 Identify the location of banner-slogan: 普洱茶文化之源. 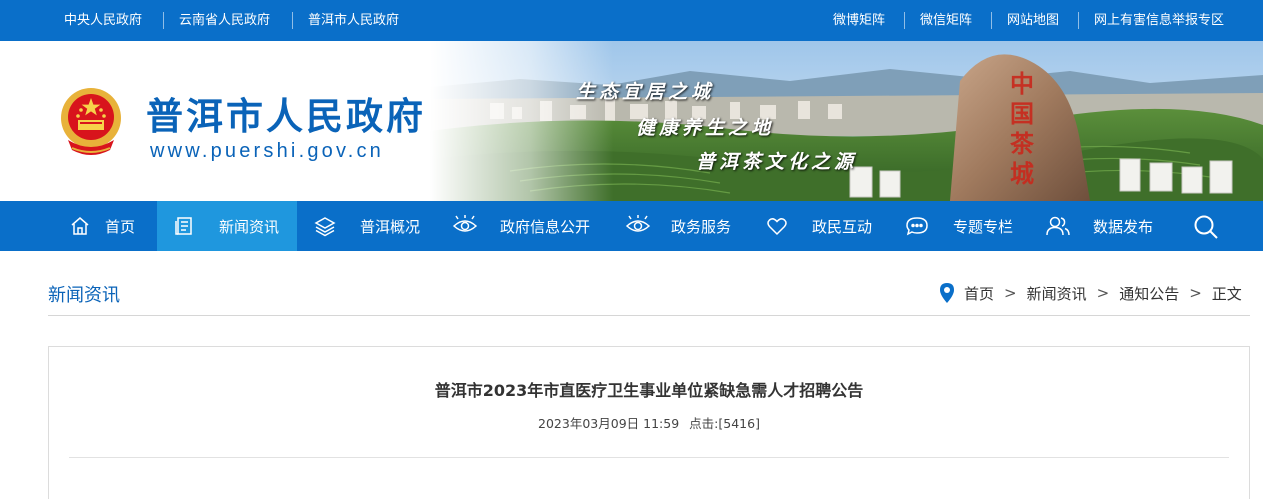
(777, 162).